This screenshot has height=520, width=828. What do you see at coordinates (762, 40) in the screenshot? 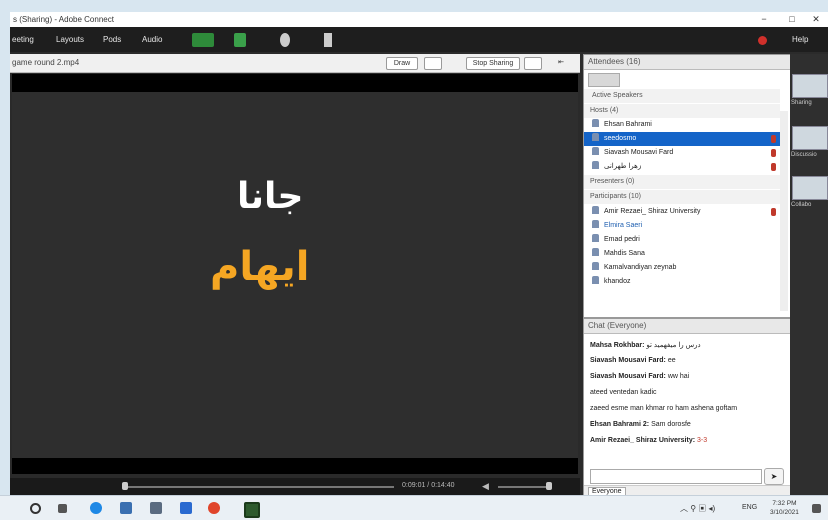
I see `record-icon` at bounding box center [762, 40].